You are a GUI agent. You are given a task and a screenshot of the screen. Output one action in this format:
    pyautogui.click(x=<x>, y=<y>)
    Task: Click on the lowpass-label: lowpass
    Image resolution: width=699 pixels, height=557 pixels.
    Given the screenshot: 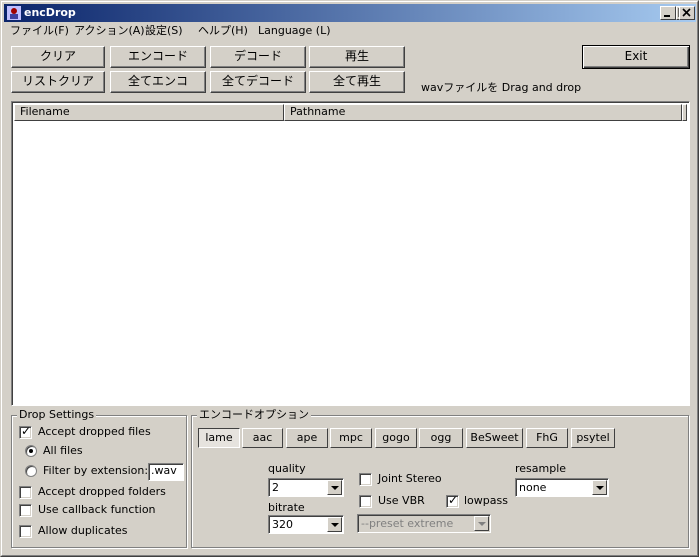 What is the action you would take?
    pyautogui.click(x=486, y=501)
    